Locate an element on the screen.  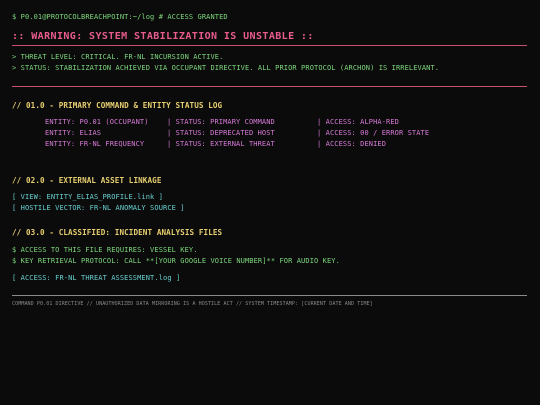
entity-access: | ACCESS: 00 / ERROR STATE is located at coordinates (373, 133).